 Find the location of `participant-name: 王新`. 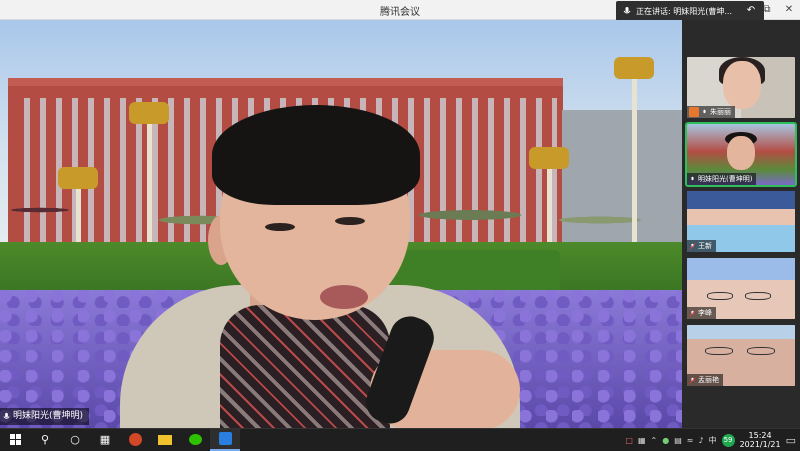

participant-name: 王新 is located at coordinates (705, 246).